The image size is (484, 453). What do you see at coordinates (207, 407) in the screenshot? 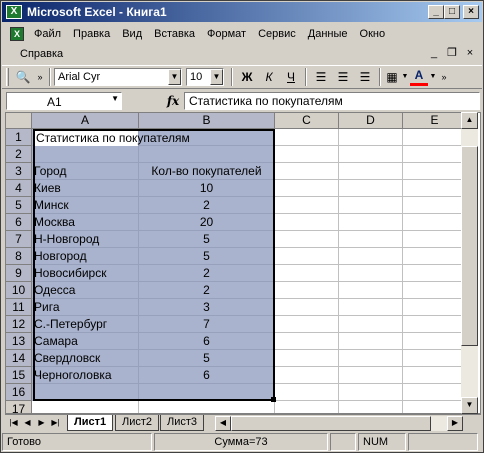
I see `cell-b17` at bounding box center [207, 407].